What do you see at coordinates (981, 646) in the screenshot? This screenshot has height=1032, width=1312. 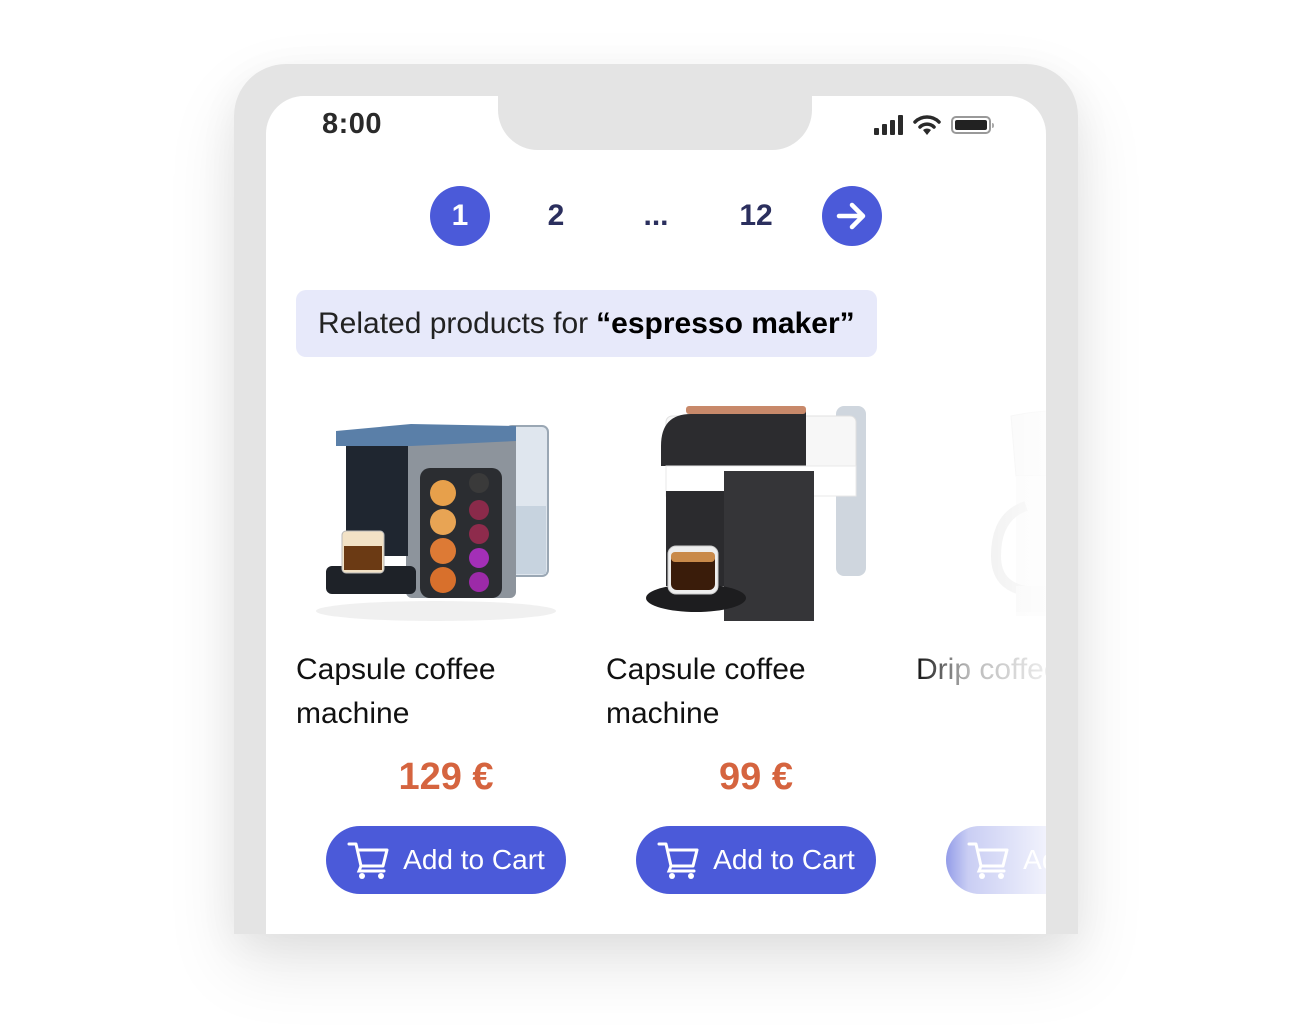 I see `product-card: Drip coffee maker 12 Add to Cart` at bounding box center [981, 646].